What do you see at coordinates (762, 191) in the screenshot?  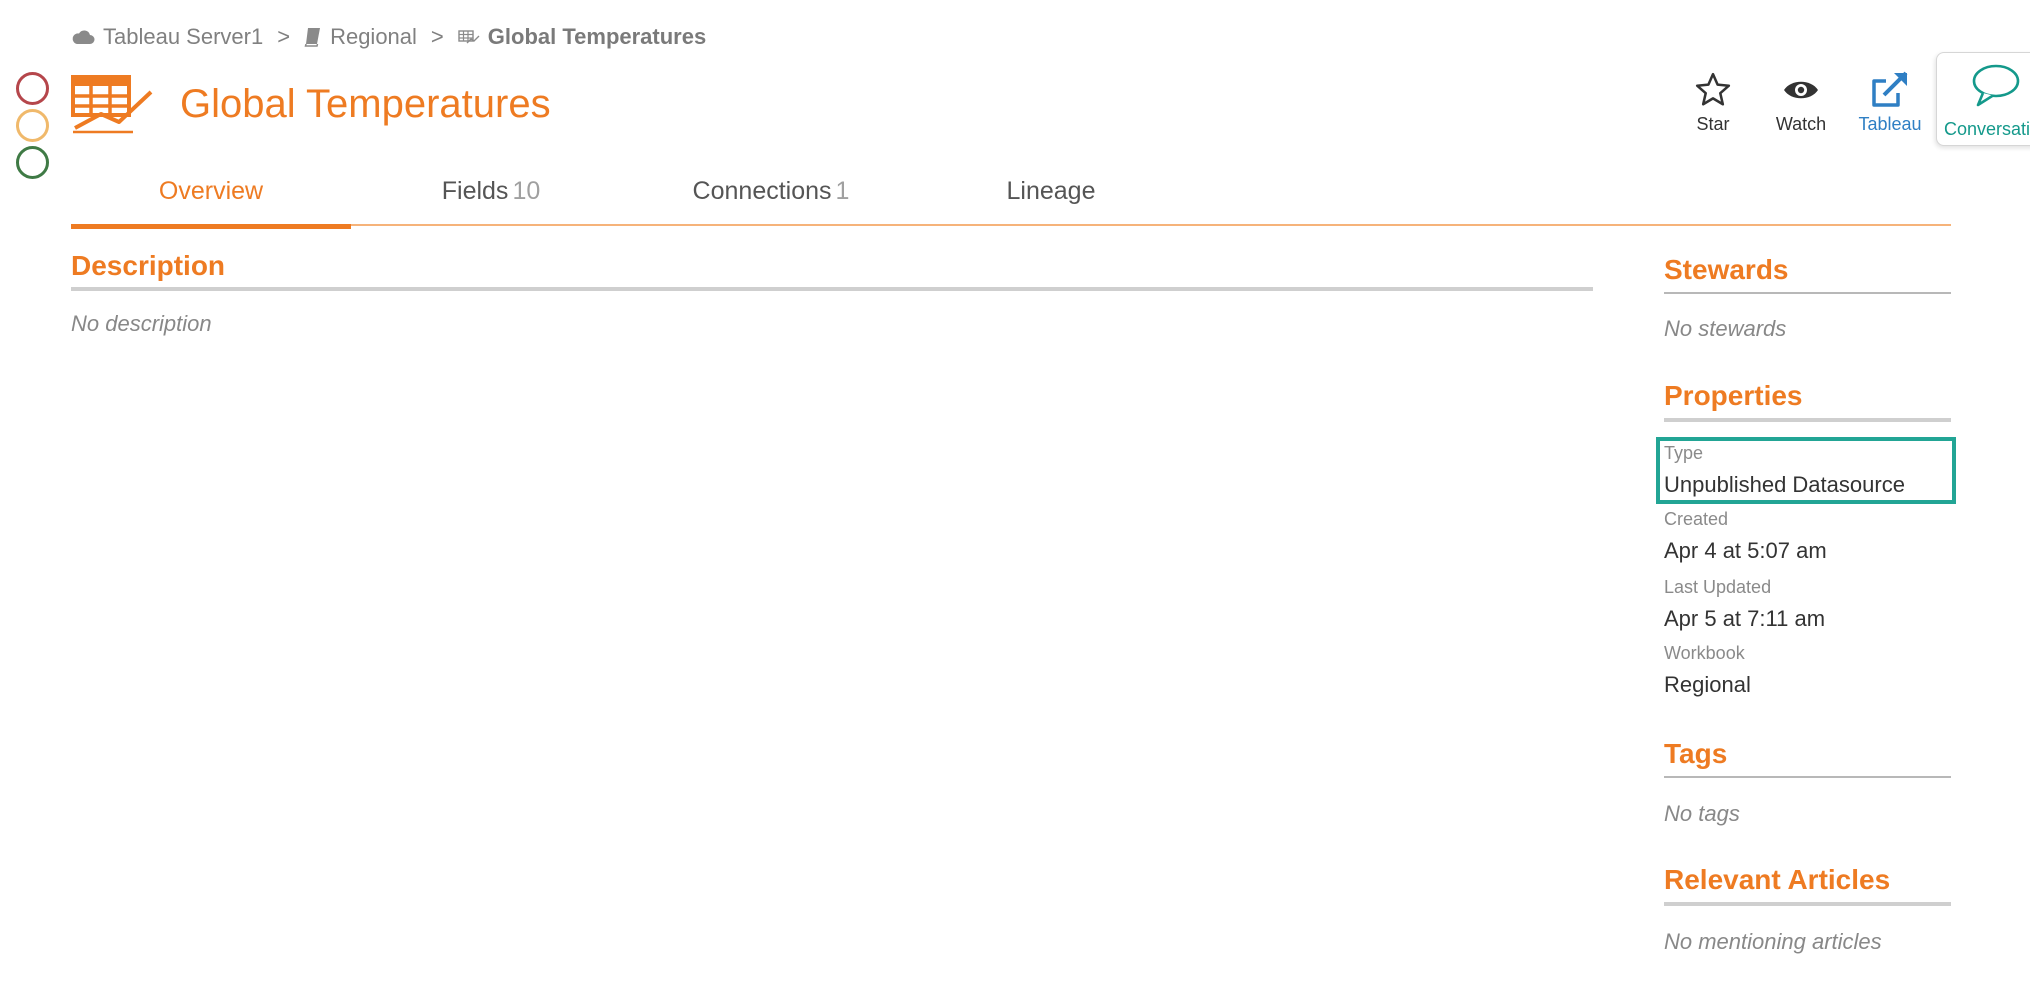 I see `tab-label: Connections` at bounding box center [762, 191].